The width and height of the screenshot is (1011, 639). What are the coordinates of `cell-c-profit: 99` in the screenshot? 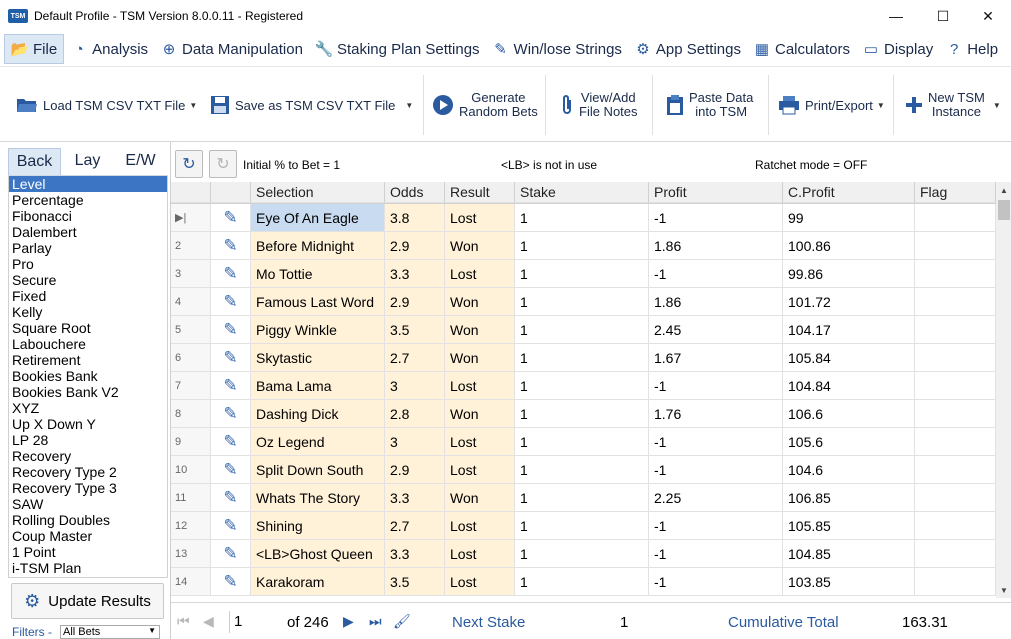 It's located at (849, 218).